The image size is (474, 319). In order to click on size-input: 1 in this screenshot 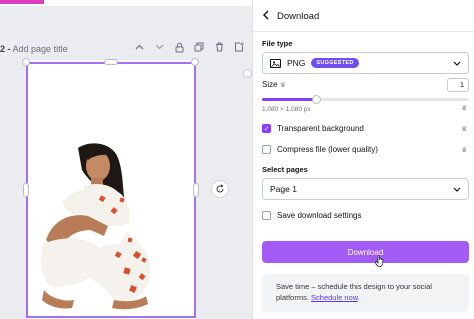, I will do `click(458, 85)`.